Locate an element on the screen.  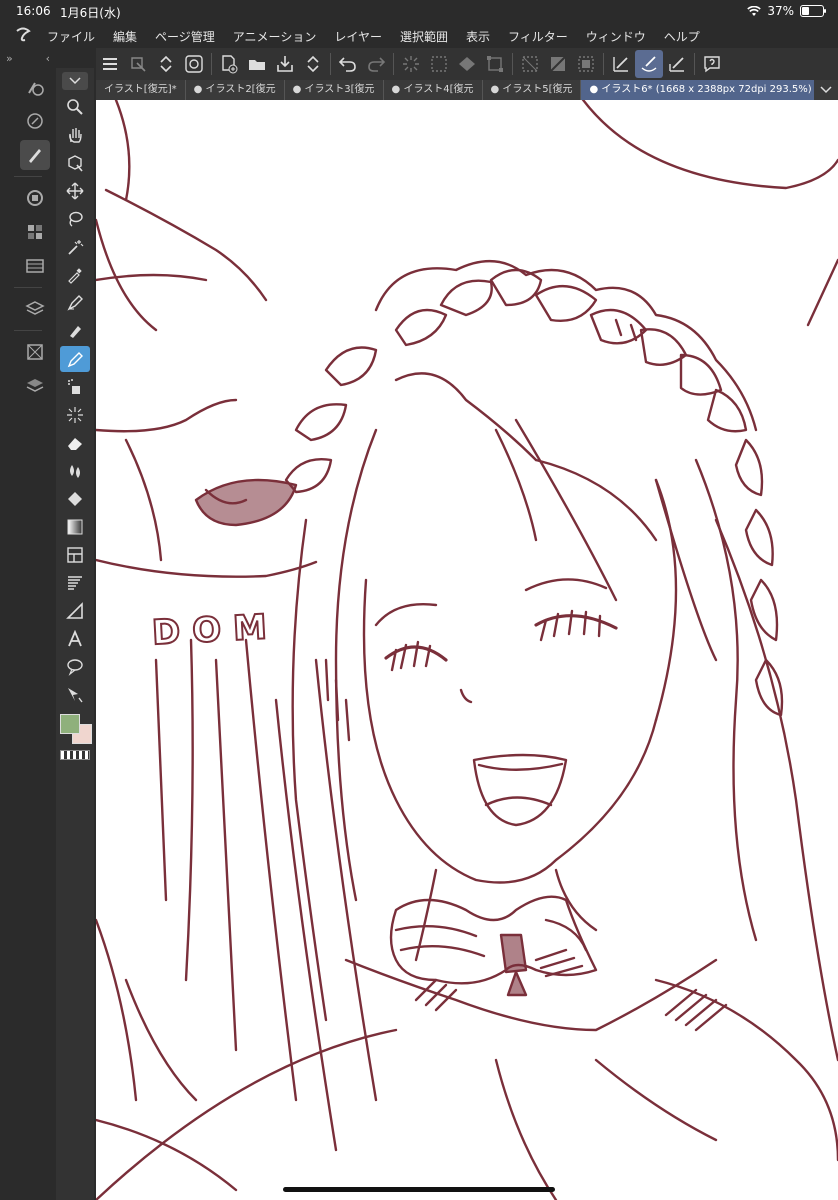
invert-selection-icon is located at coordinates (558, 64).